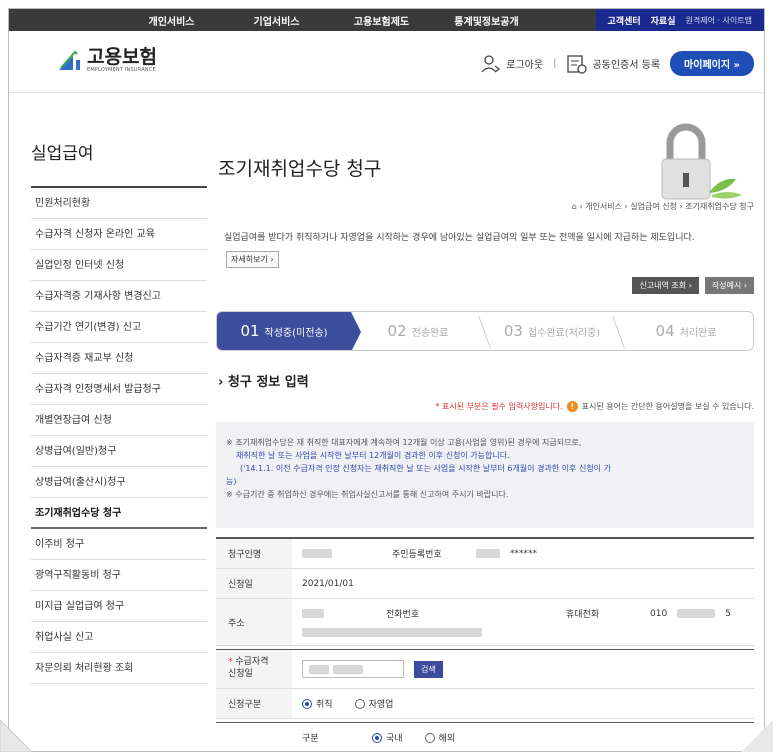  Describe the element at coordinates (119, 163) in the screenshot. I see `sidebar-title: 실업급여` at that location.